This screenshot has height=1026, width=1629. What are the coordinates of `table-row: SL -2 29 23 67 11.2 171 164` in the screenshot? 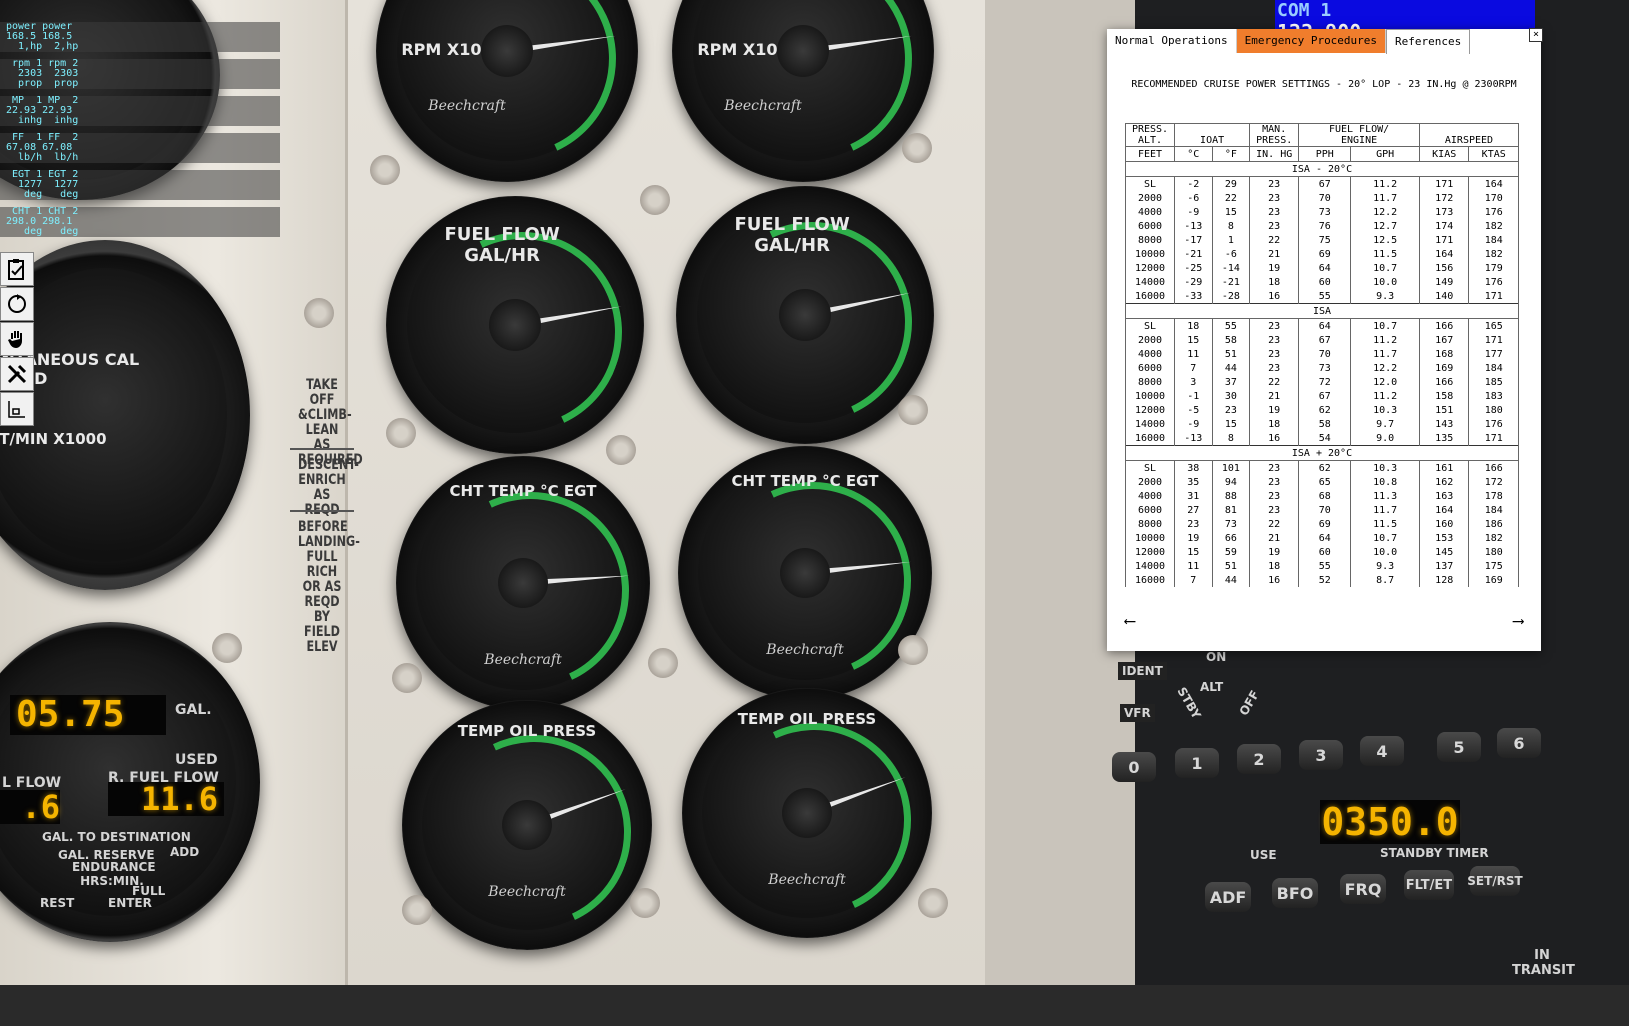 It's located at (1322, 183).